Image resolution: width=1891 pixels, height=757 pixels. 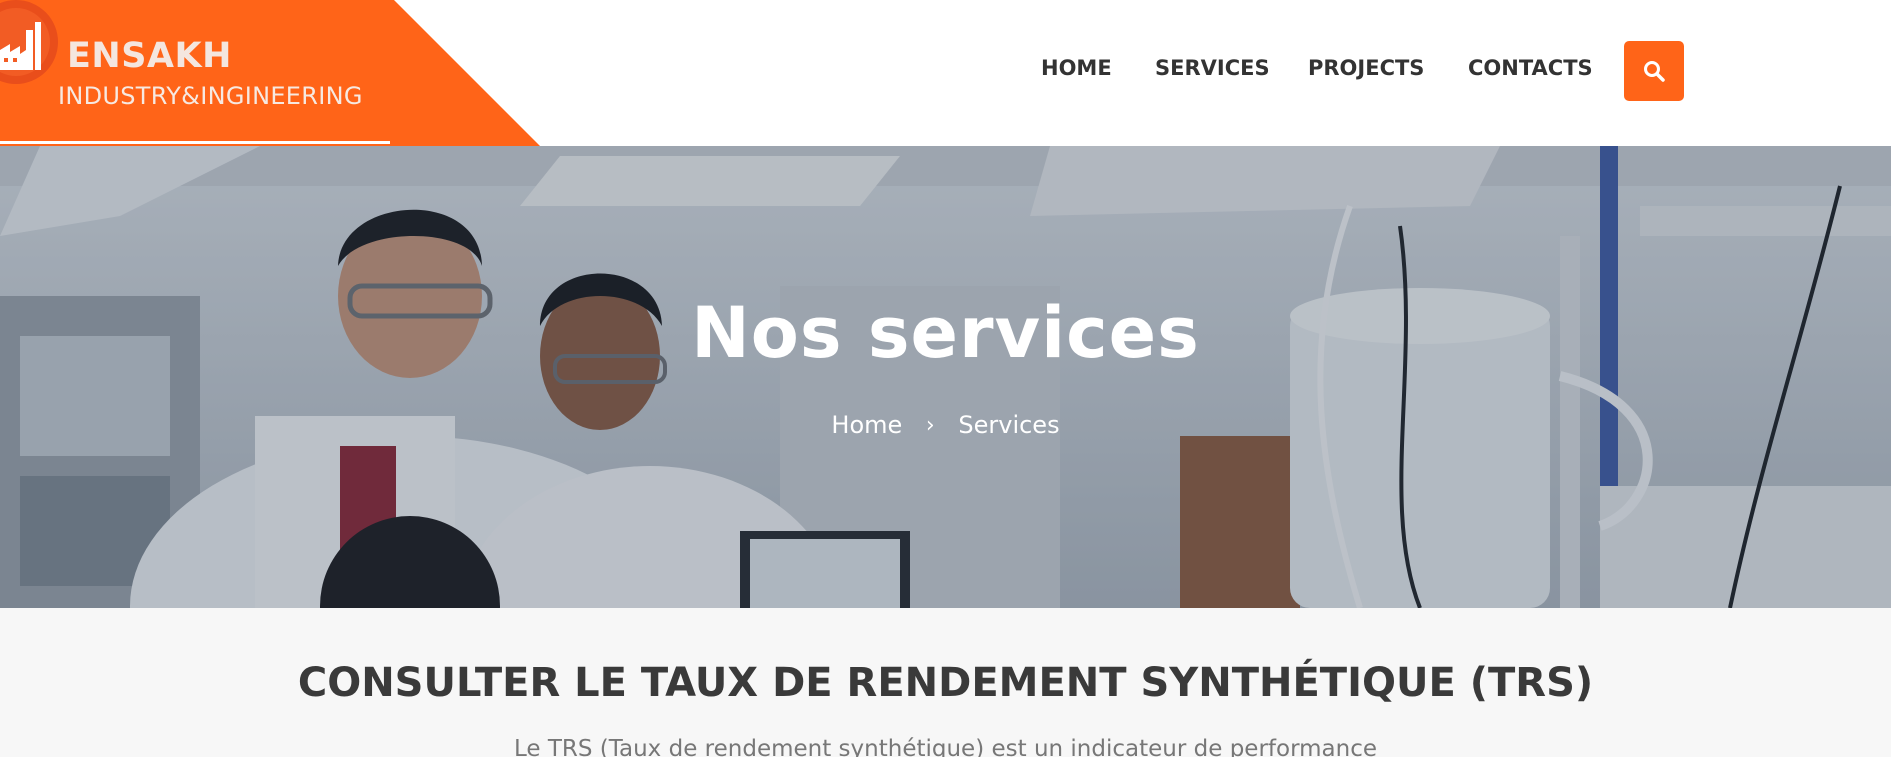 I want to click on search-icon, so click(x=1654, y=71).